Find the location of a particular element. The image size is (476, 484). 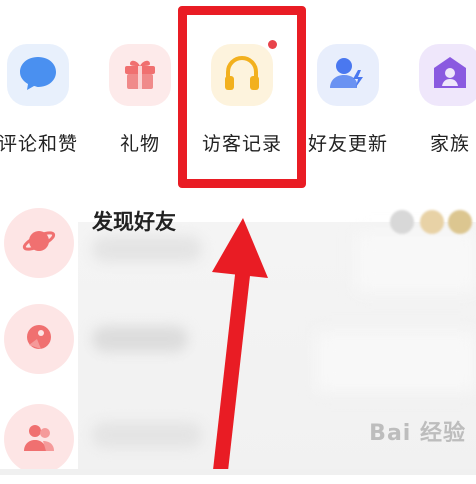

watermark: Bai 经验 is located at coordinates (417, 433).